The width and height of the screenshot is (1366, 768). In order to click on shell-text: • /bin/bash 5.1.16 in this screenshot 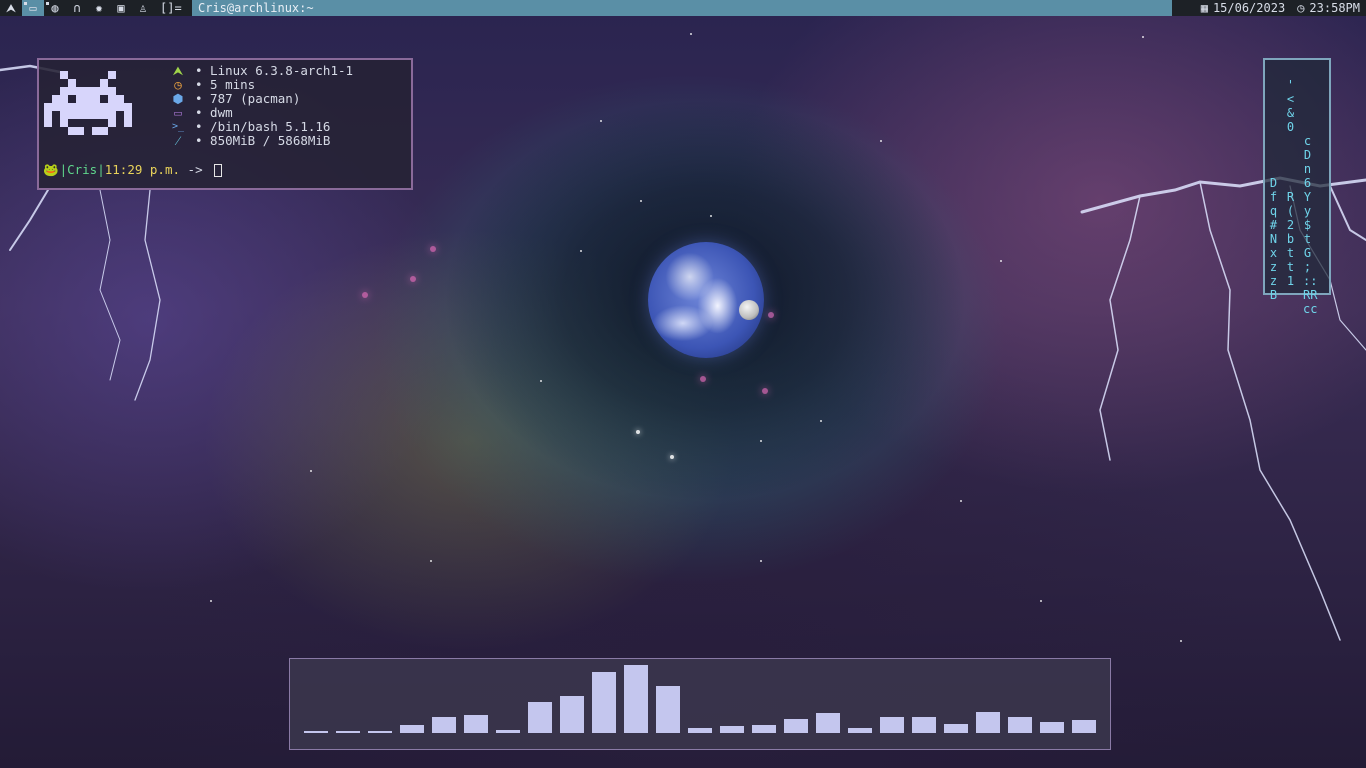, I will do `click(263, 126)`.